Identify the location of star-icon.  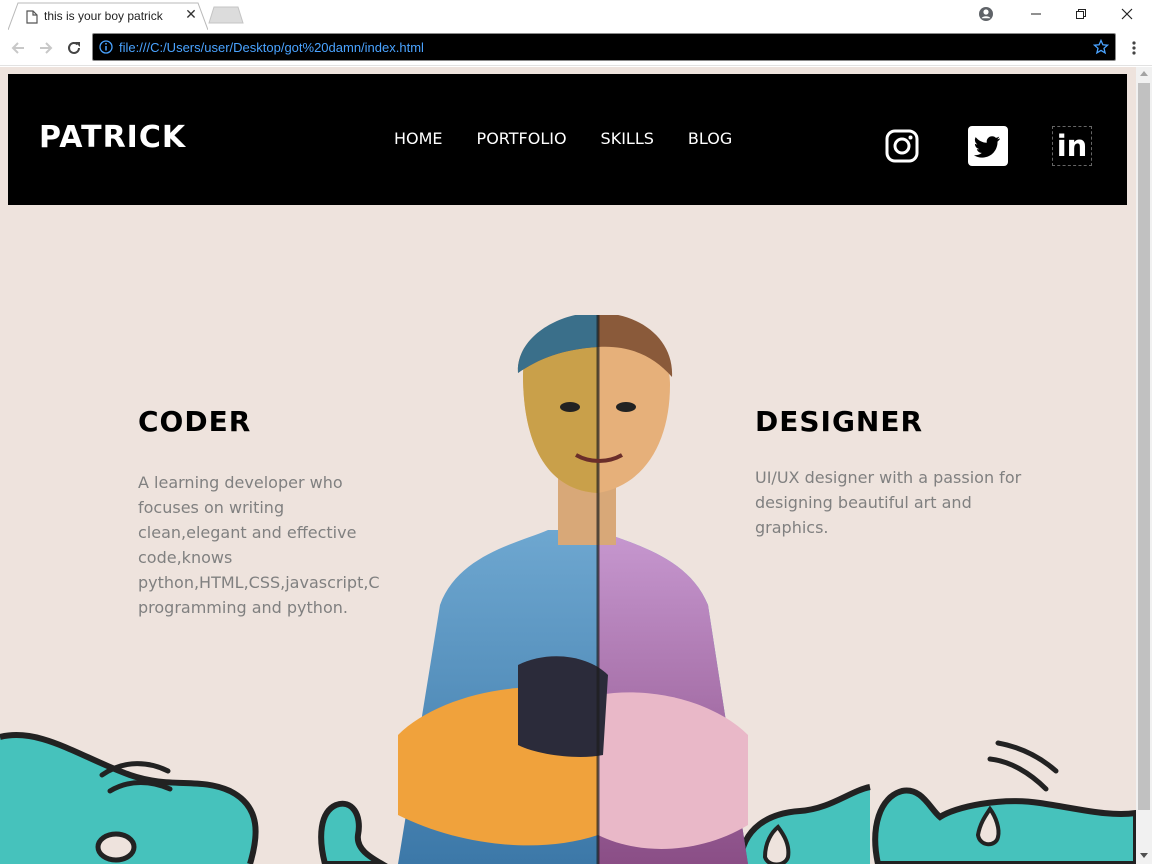
(1101, 47).